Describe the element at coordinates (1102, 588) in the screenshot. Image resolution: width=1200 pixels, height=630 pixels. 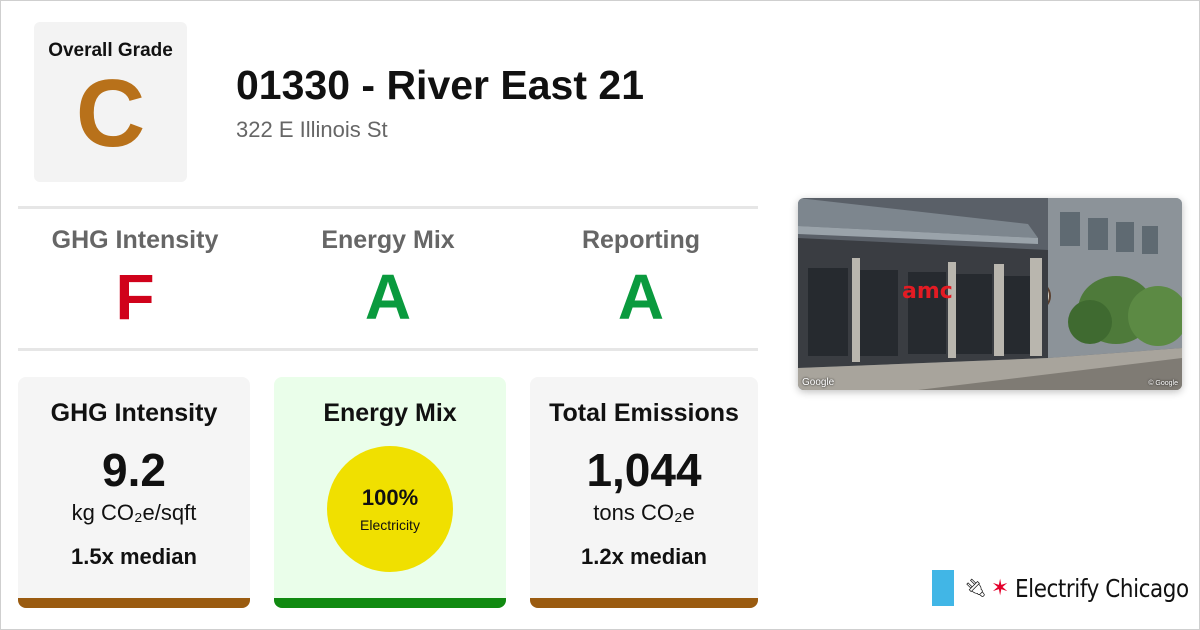
I see `brand-name: Electrify Chicago` at that location.